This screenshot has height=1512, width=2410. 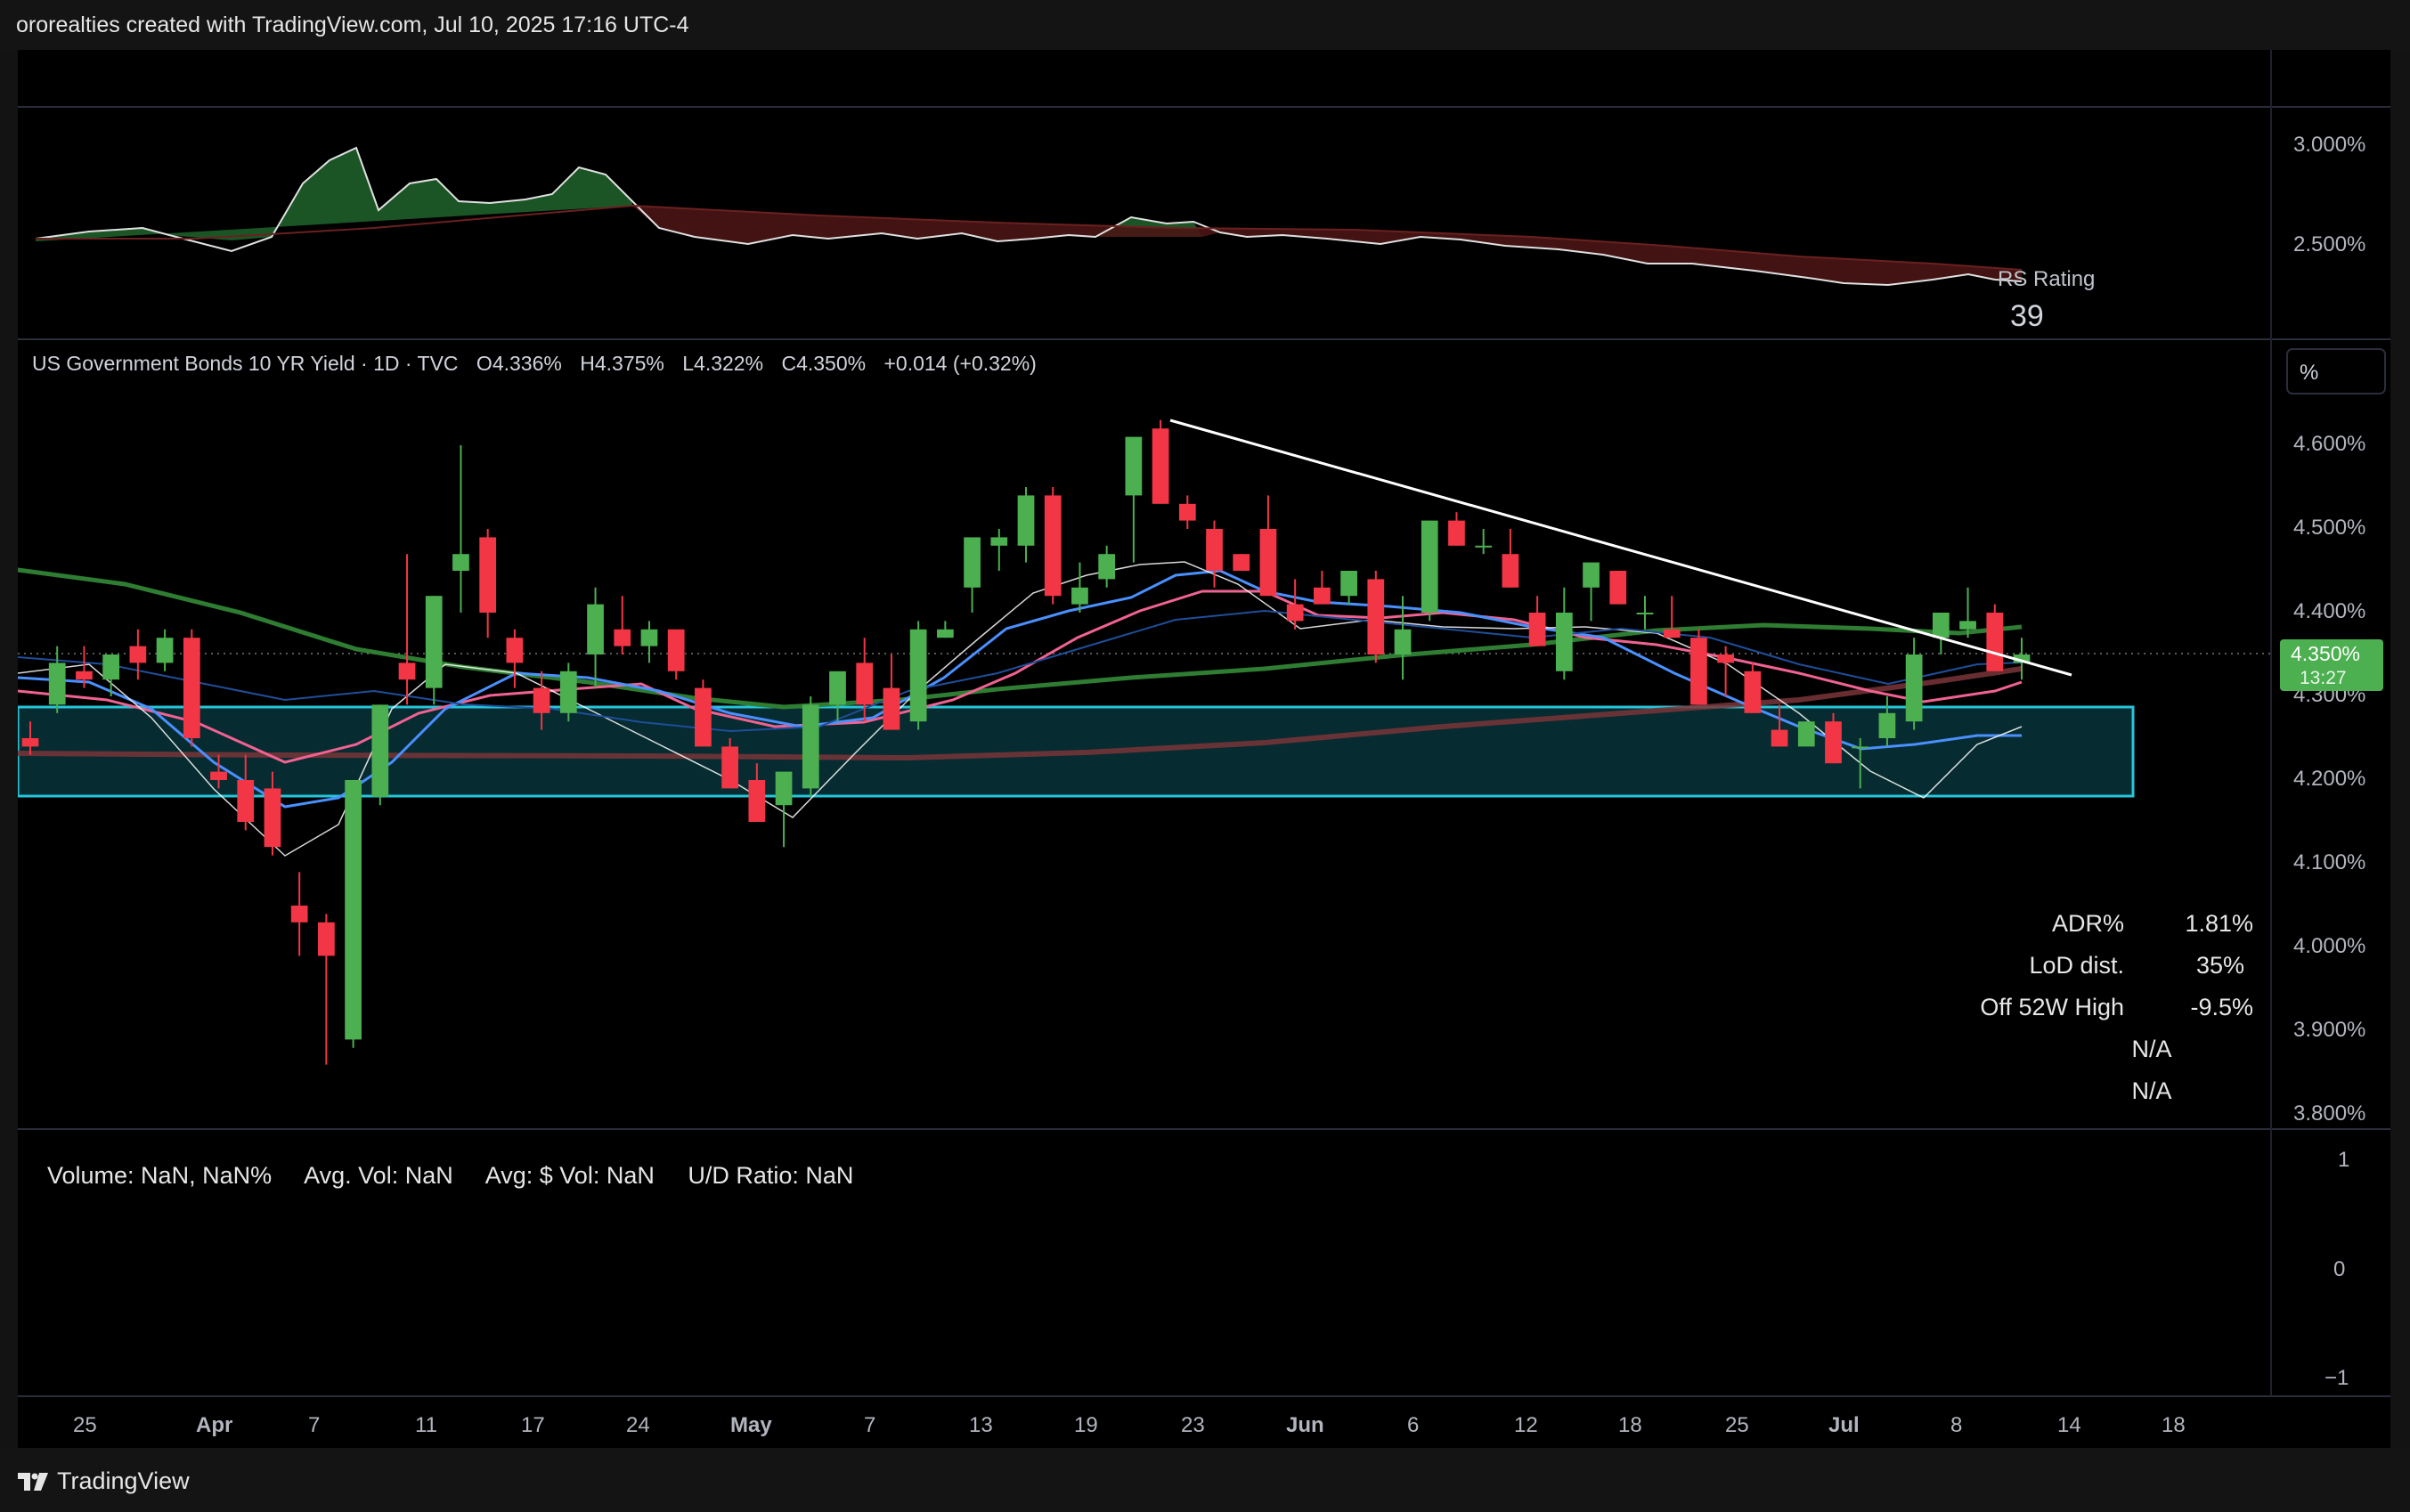 What do you see at coordinates (2329, 528) in the screenshot?
I see `price-tick: 4.500%` at bounding box center [2329, 528].